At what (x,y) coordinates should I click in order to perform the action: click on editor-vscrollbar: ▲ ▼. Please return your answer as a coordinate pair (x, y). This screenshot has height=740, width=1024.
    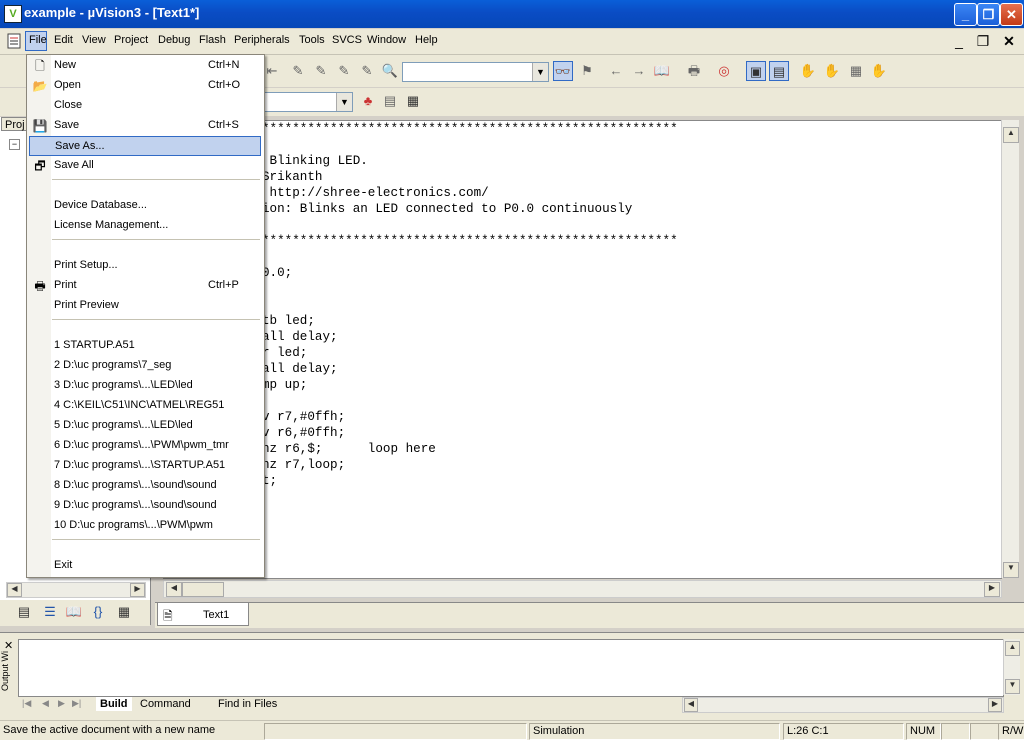
    Looking at the image, I should click on (1010, 349).